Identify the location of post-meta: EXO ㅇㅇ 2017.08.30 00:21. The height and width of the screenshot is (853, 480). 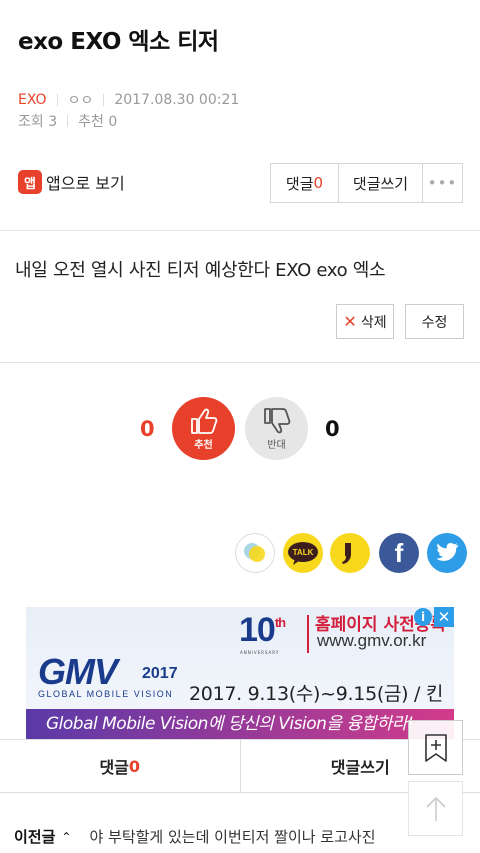
(128, 100).